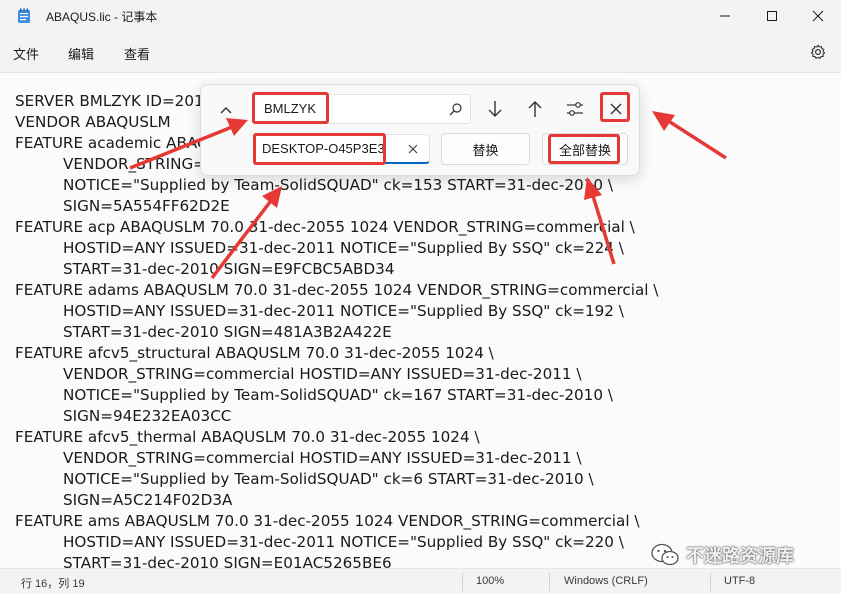 This screenshot has height=594, width=841. I want to click on find-input: BMLZYK, so click(362, 109).